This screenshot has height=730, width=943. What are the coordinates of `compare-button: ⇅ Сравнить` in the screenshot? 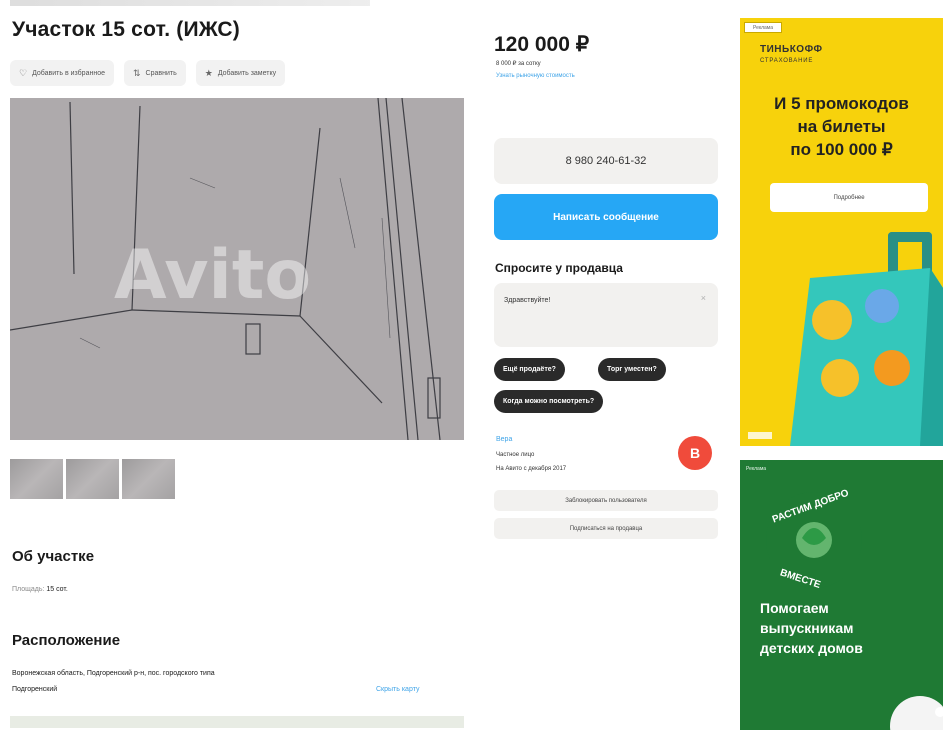 It's located at (154, 73).